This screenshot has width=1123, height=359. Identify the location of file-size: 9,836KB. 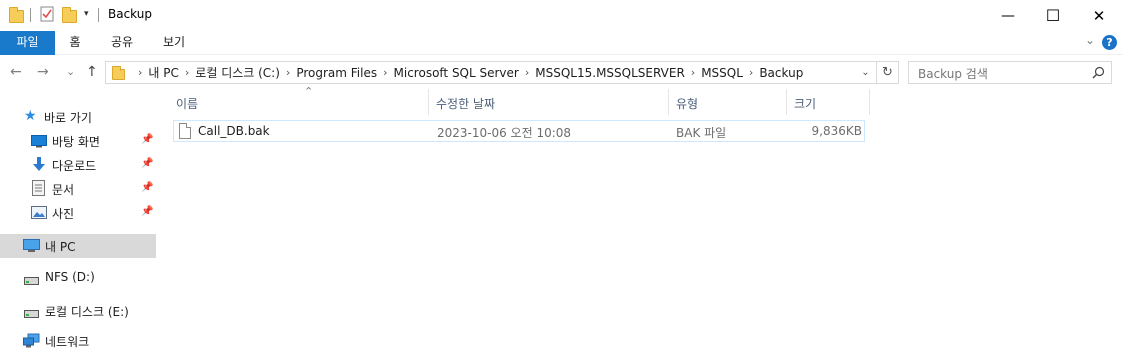
(836, 131).